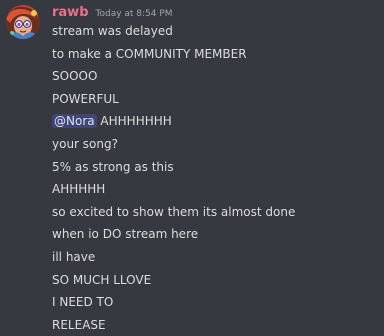  I want to click on user-mention: @Nora, so click(74, 121).